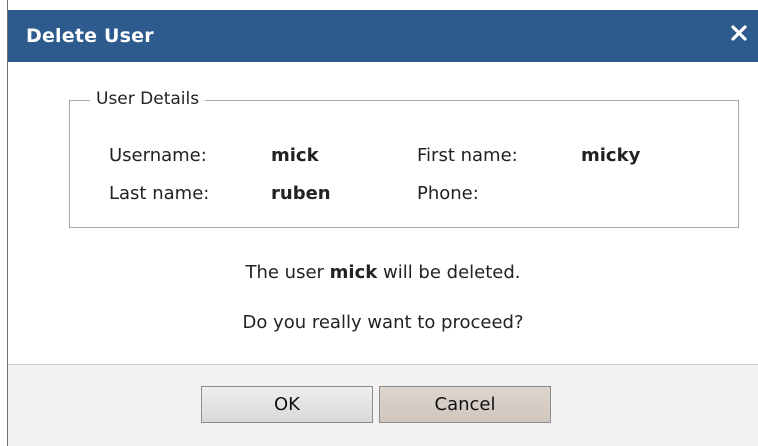  Describe the element at coordinates (448, 193) in the screenshot. I see `phone-label: Phone:` at that location.